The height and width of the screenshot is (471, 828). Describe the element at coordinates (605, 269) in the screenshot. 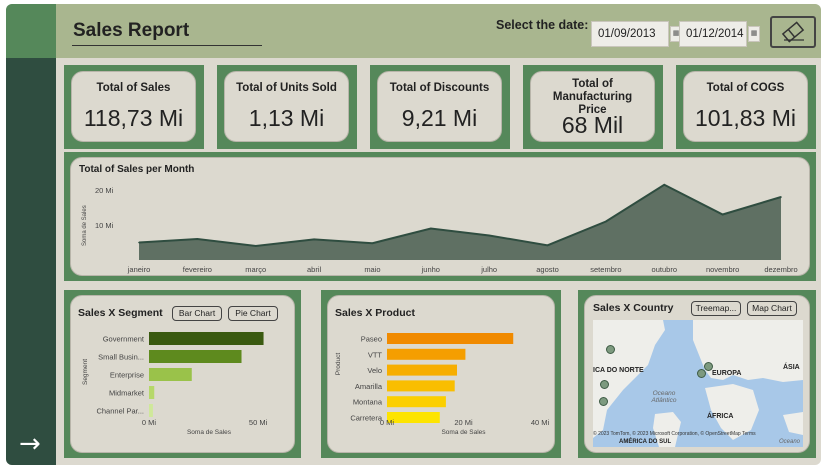

I see `x-tick-label: setembro` at that location.